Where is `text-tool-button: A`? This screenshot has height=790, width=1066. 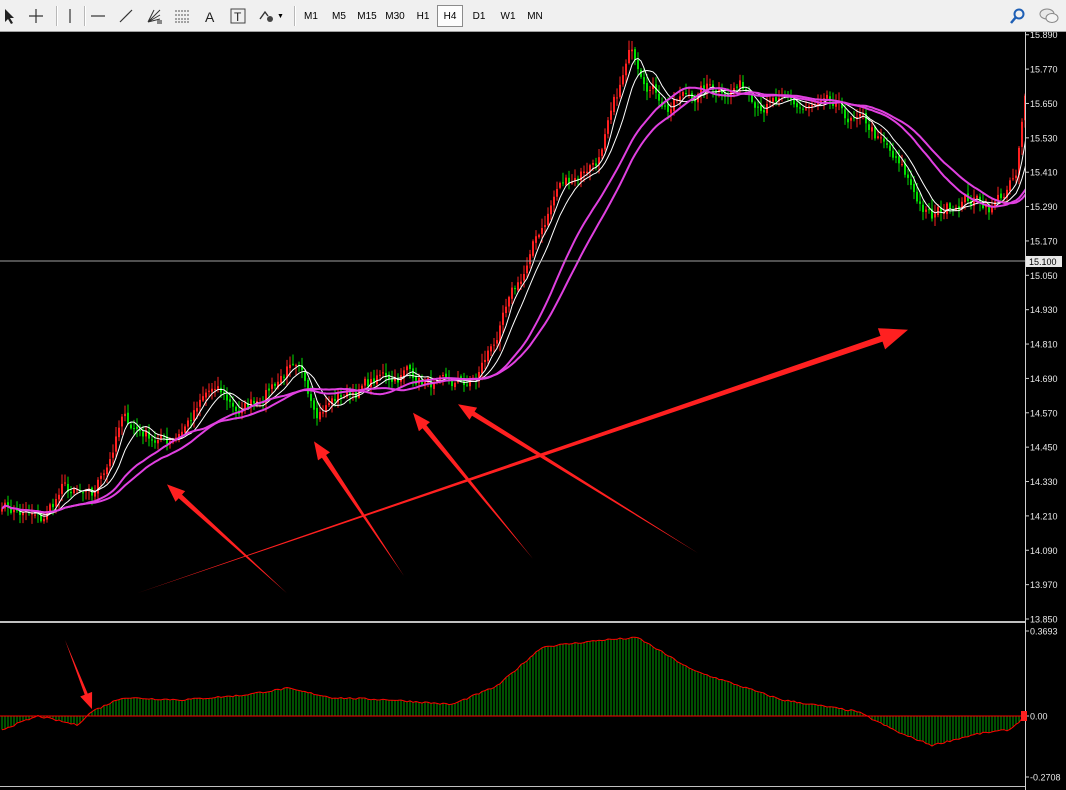 text-tool-button: A is located at coordinates (210, 16).